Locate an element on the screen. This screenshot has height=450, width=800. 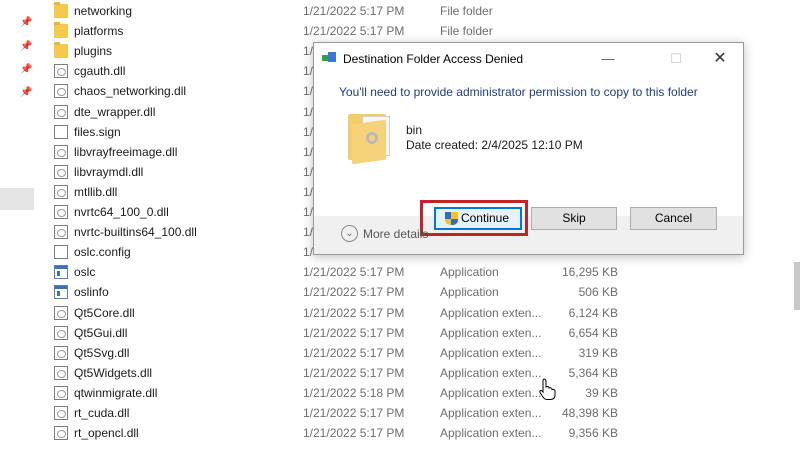
file-size: 6,124 KB is located at coordinates (593, 312).